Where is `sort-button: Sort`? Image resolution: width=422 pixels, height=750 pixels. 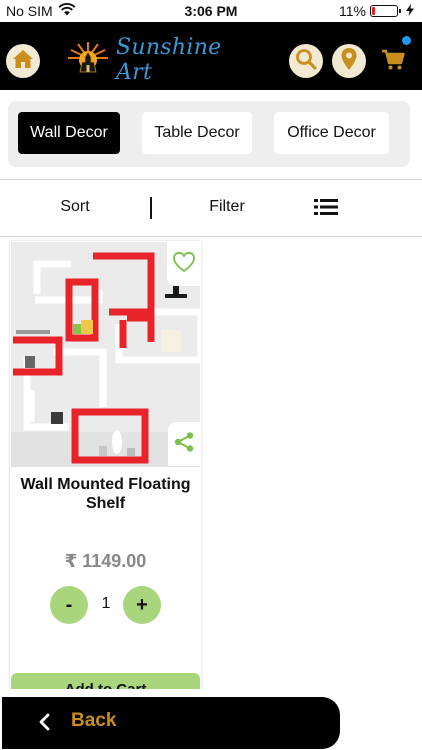 sort-button: Sort is located at coordinates (75, 207).